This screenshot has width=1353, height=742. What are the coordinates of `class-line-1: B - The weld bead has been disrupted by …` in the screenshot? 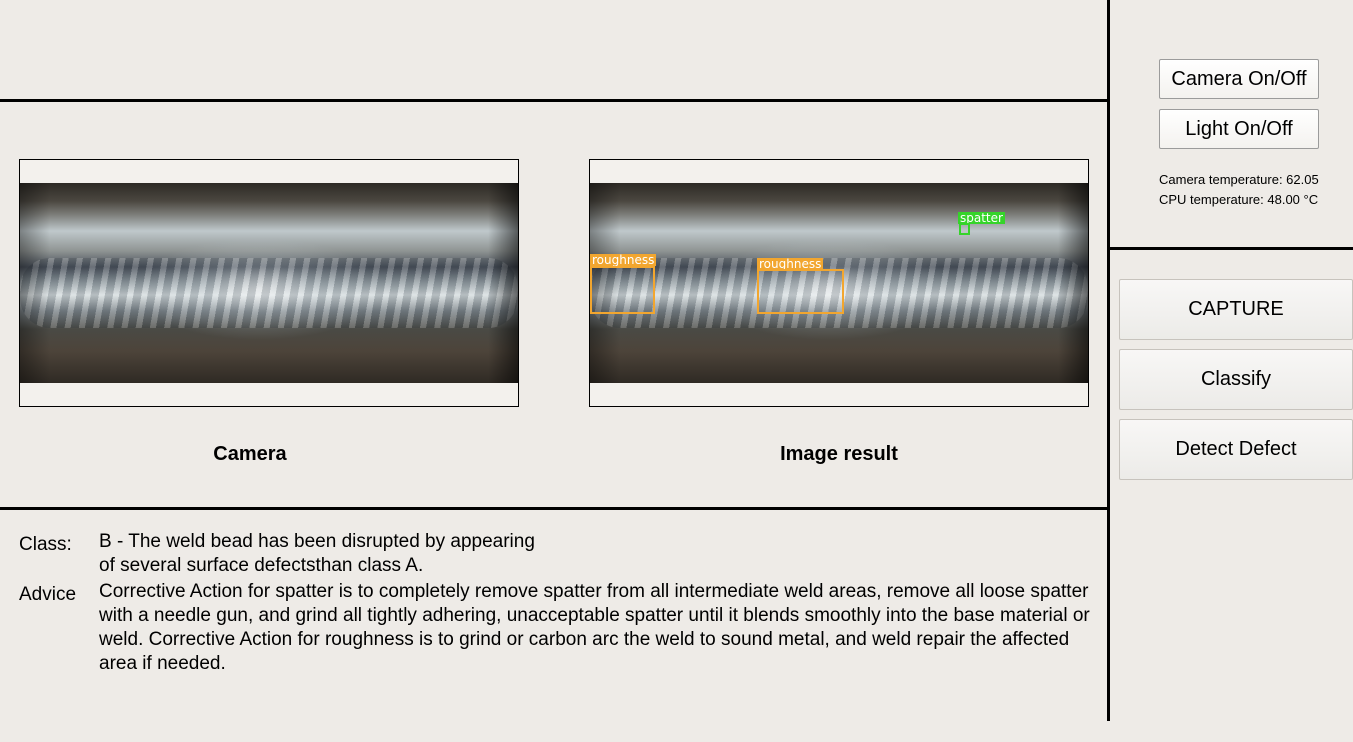 It's located at (317, 541).